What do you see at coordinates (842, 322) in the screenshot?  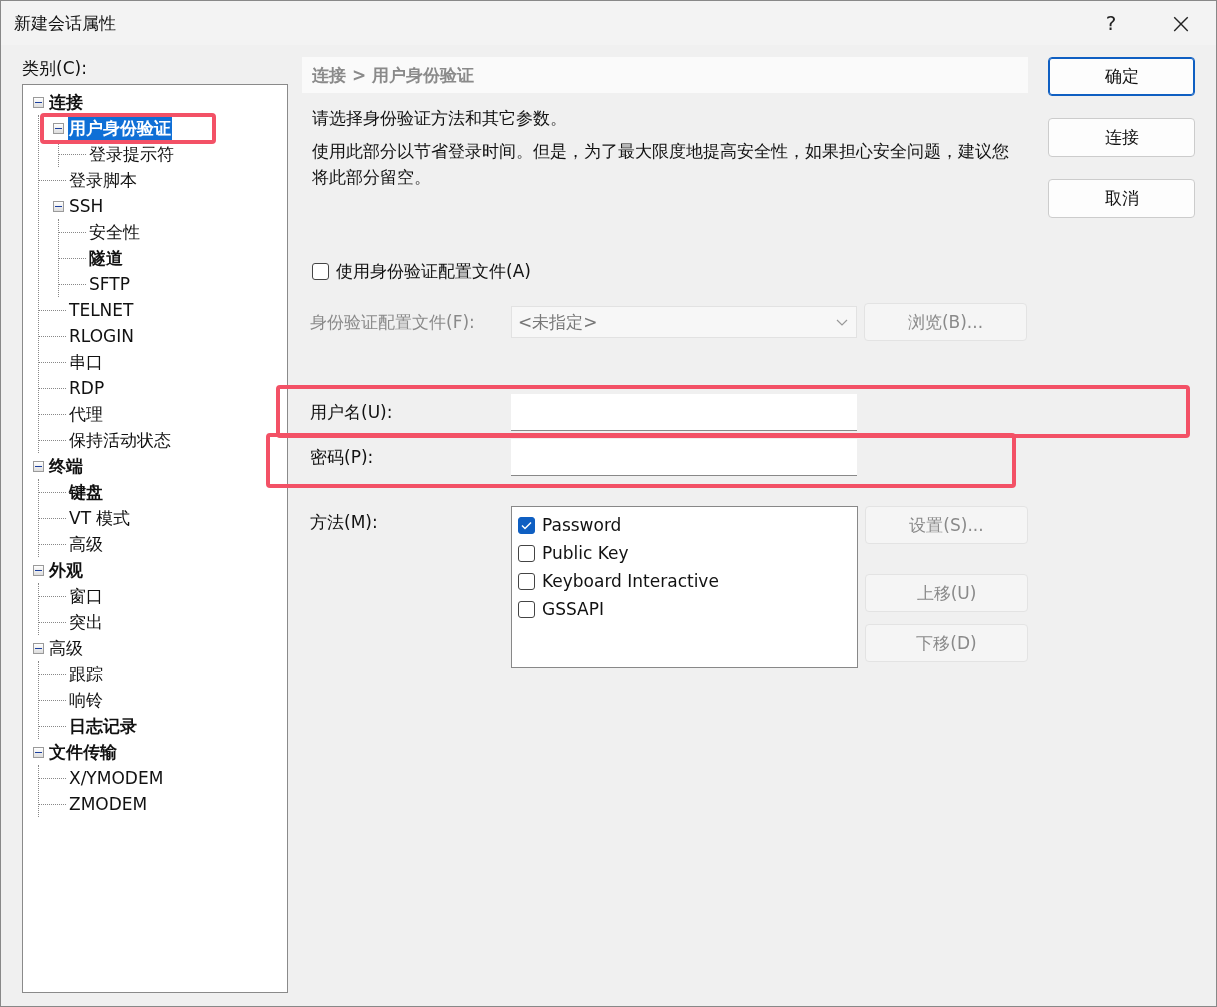 I see `chevron-down-icon` at bounding box center [842, 322].